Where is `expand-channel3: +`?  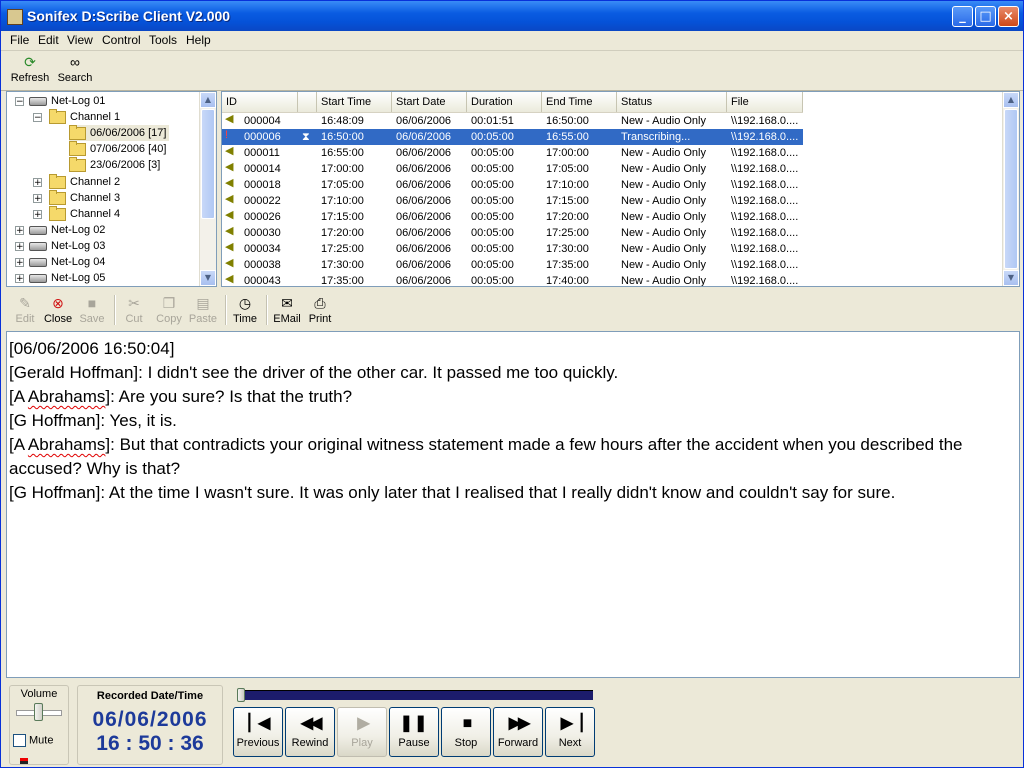
expand-channel3: + is located at coordinates (37, 199).